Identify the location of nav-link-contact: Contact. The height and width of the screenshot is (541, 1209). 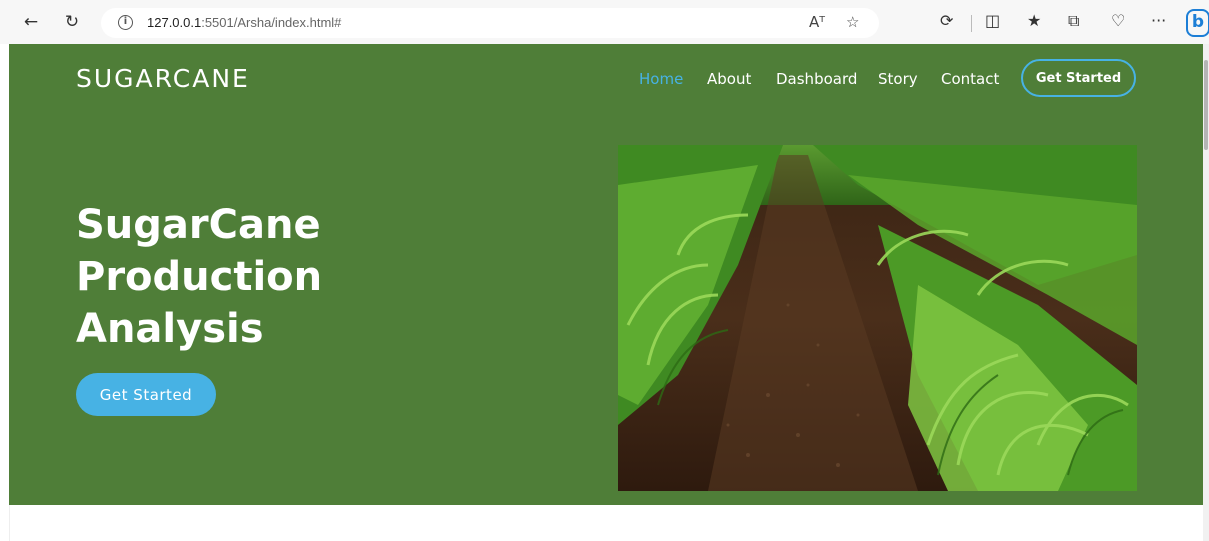
(970, 79).